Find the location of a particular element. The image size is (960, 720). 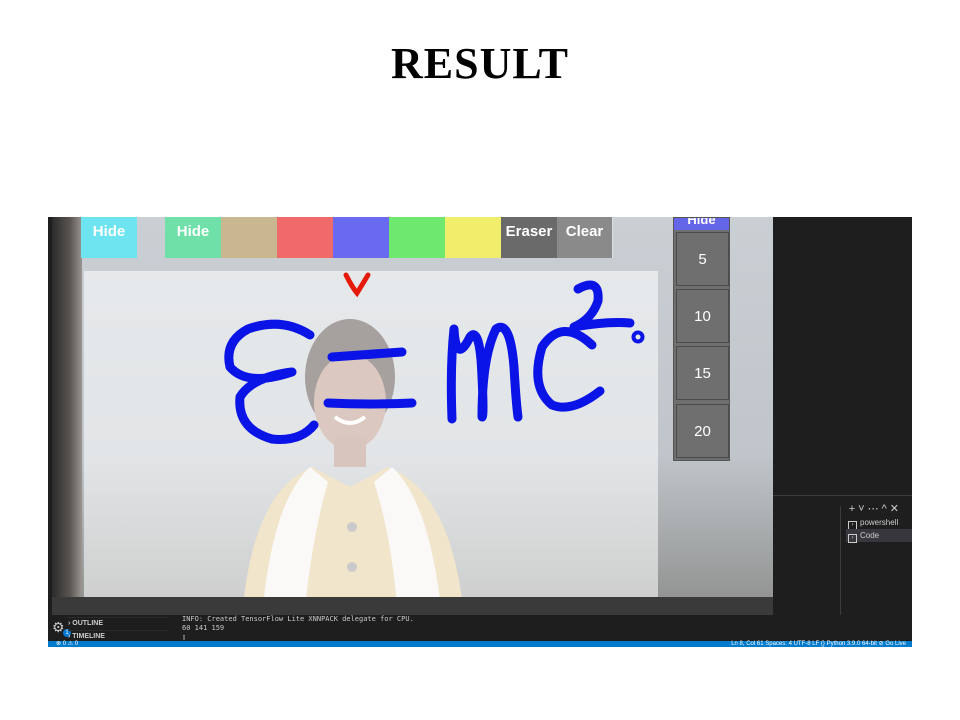

terminal-toolbar: +˅⋯^✕ is located at coordinates (875, 508).